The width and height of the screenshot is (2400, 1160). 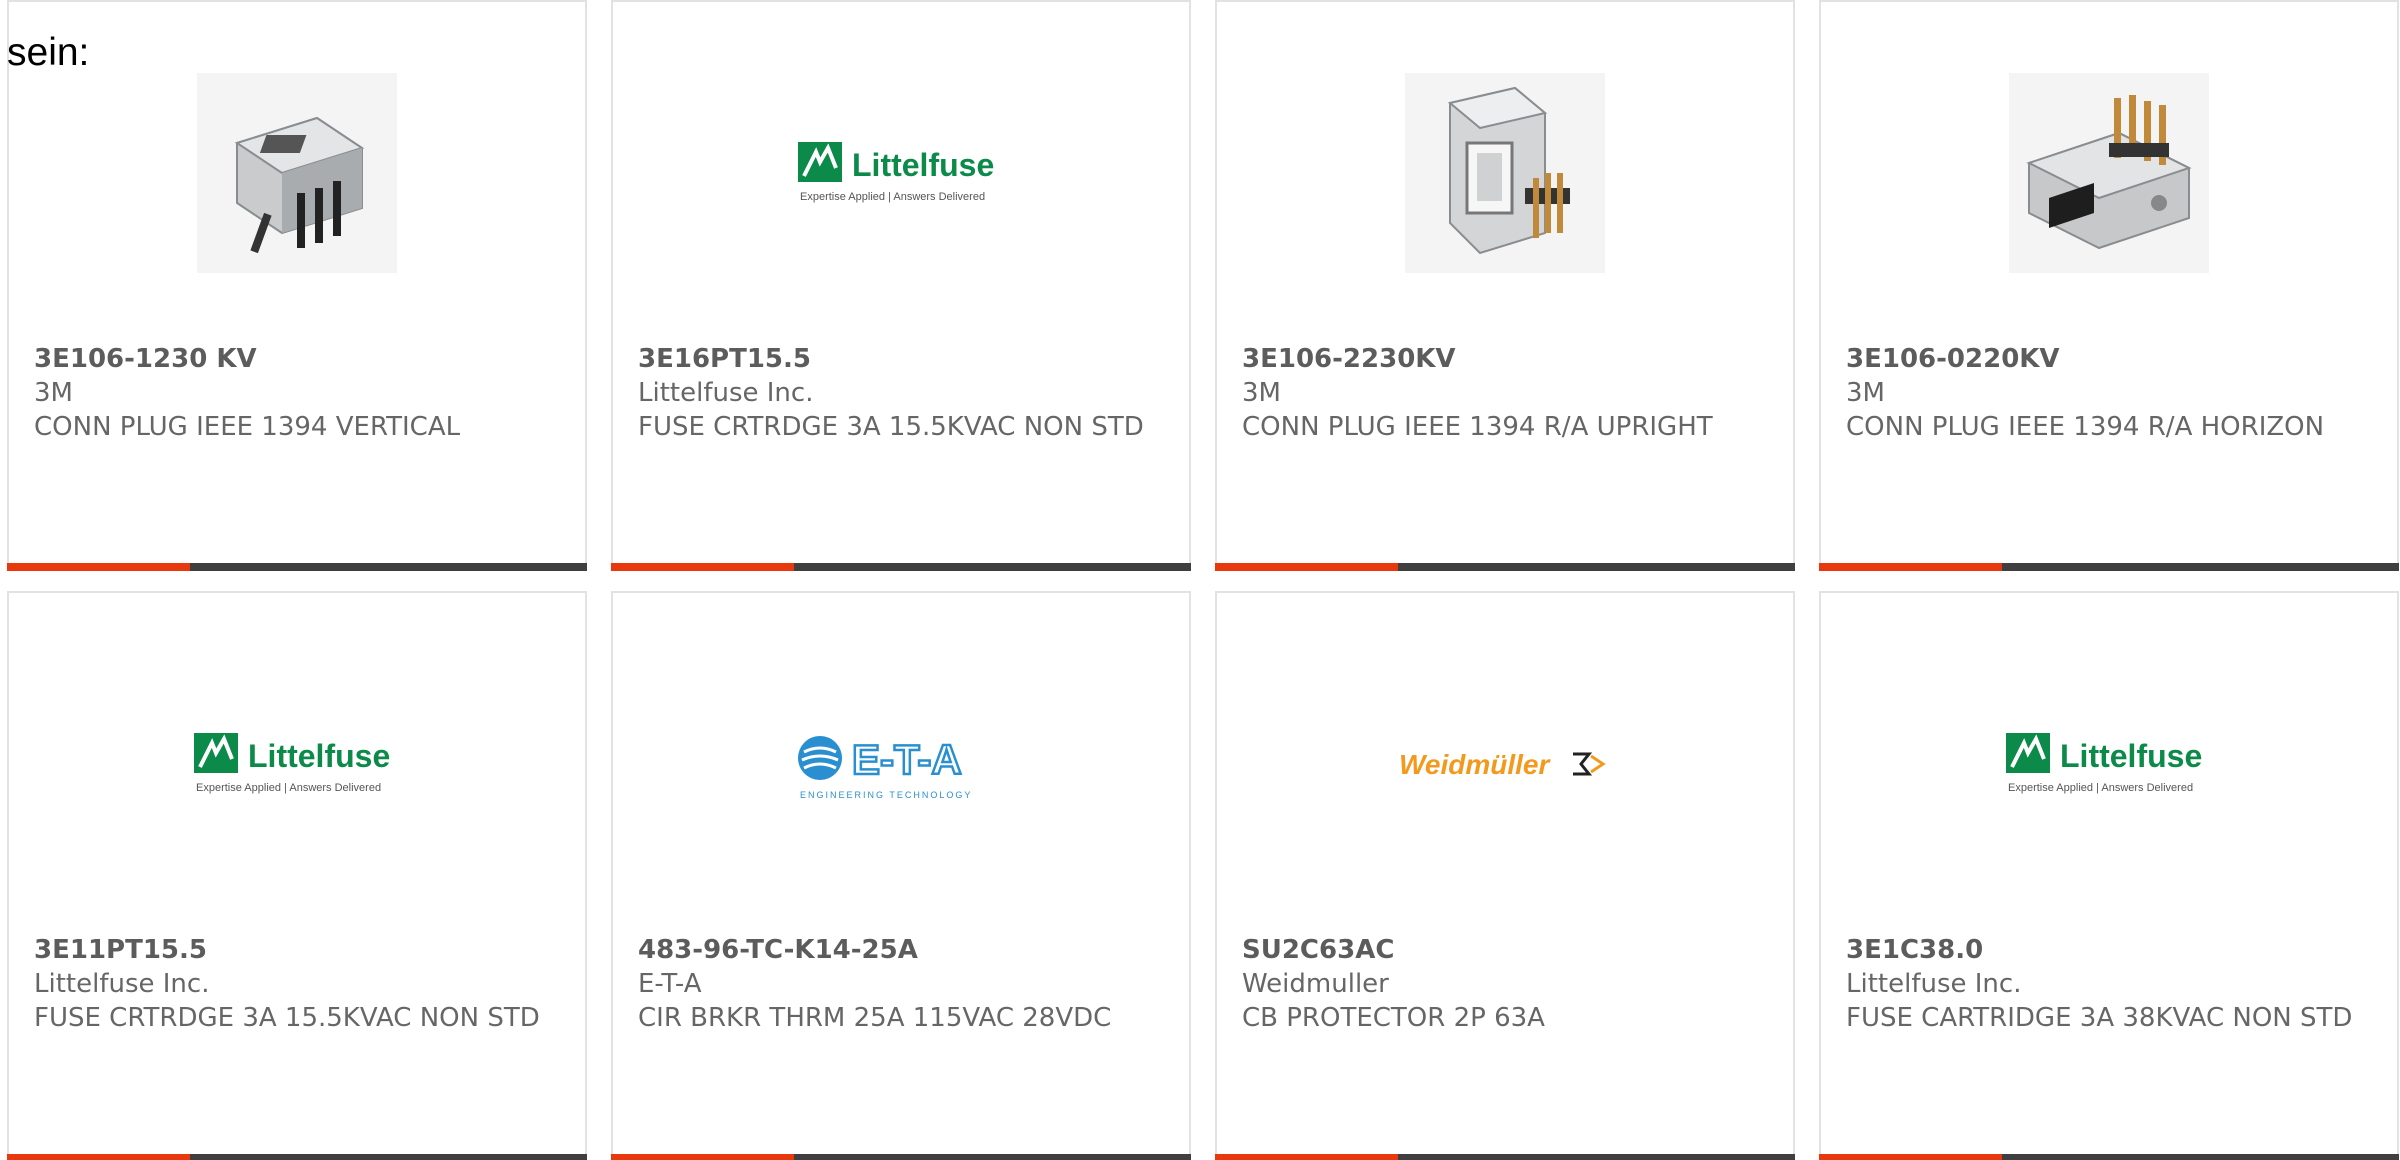 I want to click on manufacturer: E-T-A, so click(x=670, y=984).